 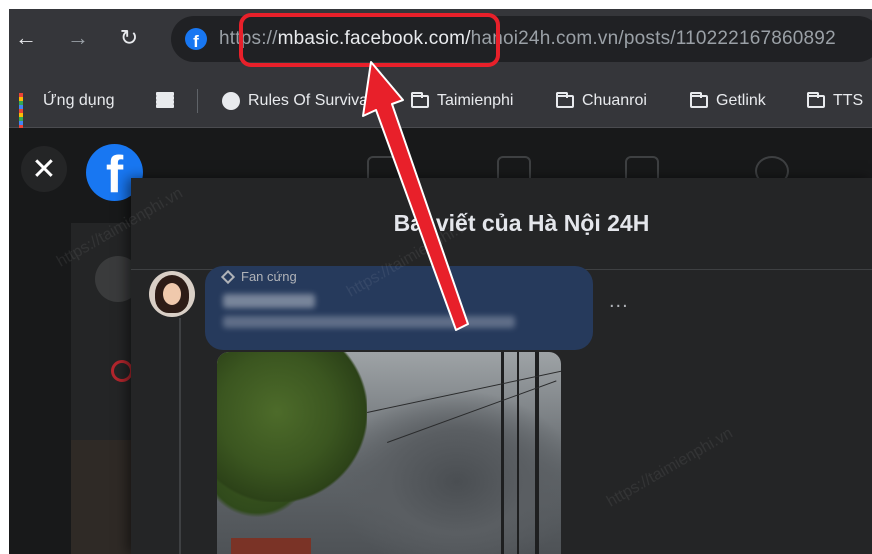 What do you see at coordinates (197, 101) in the screenshot?
I see `bookmark-separator` at bounding box center [197, 101].